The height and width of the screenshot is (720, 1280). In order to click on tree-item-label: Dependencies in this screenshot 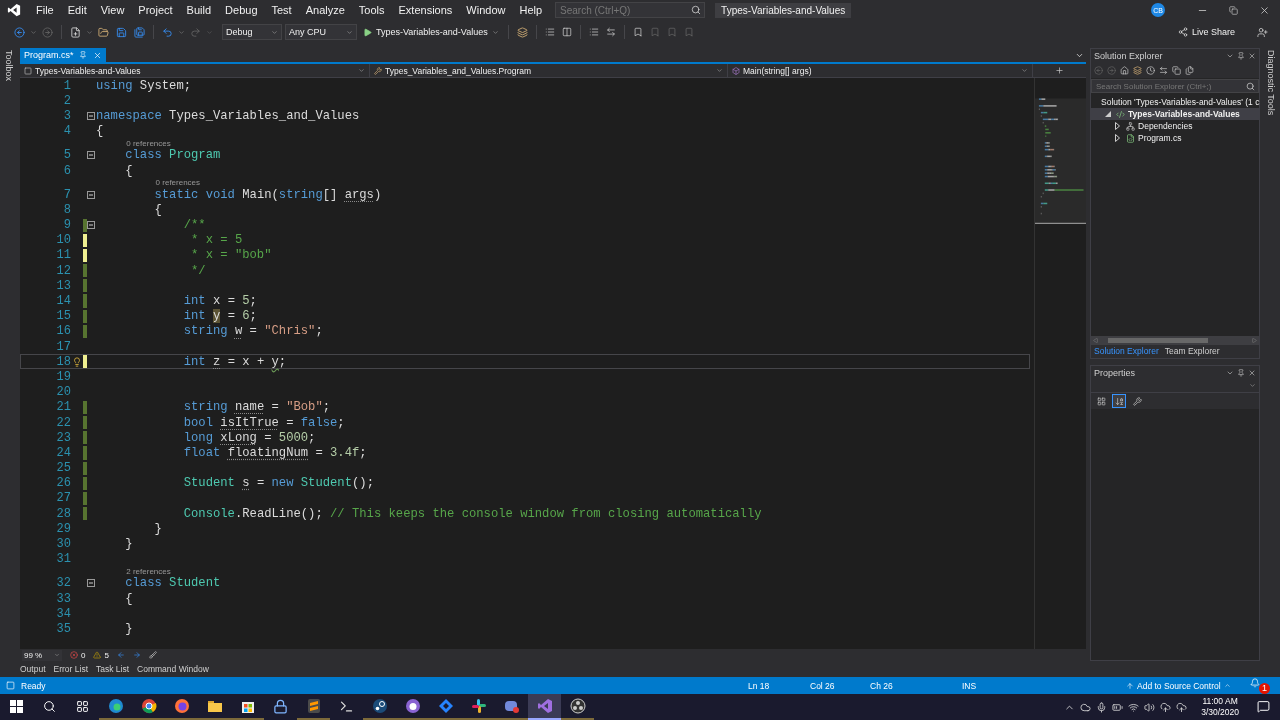, I will do `click(1165, 126)`.